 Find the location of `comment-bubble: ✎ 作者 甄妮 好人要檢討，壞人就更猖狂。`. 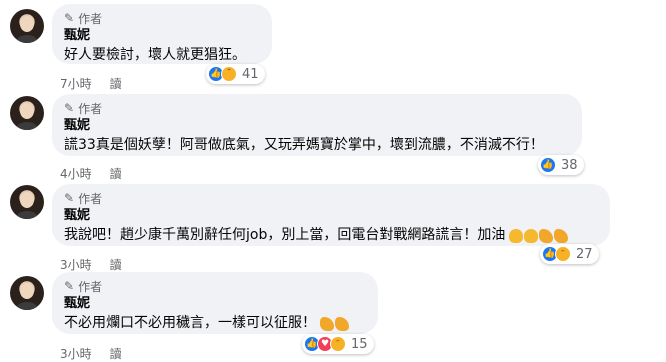

comment-bubble: ✎ 作者 甄妮 好人要檢討，壞人就更猖狂。 is located at coordinates (162, 34).